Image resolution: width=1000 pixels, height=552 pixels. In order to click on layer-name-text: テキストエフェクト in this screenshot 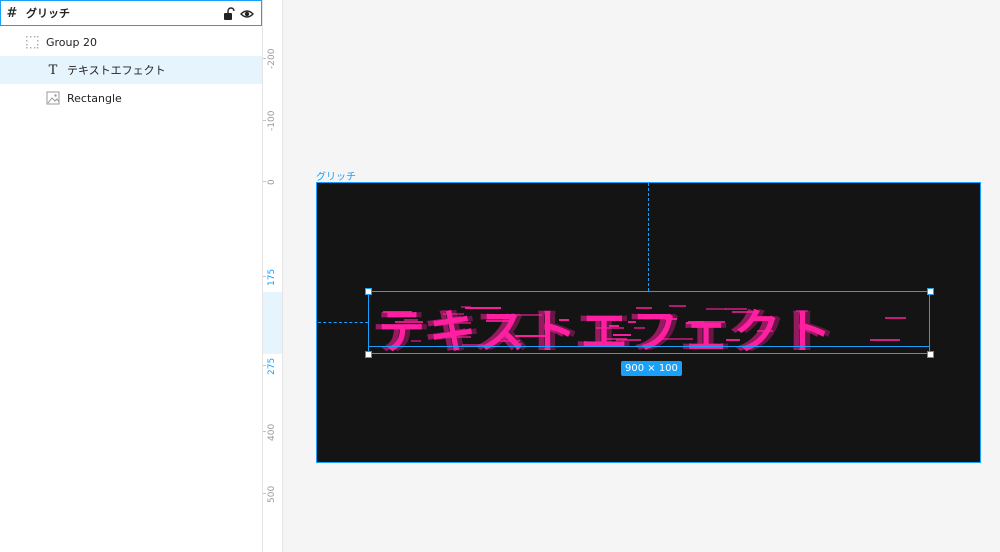, I will do `click(116, 70)`.